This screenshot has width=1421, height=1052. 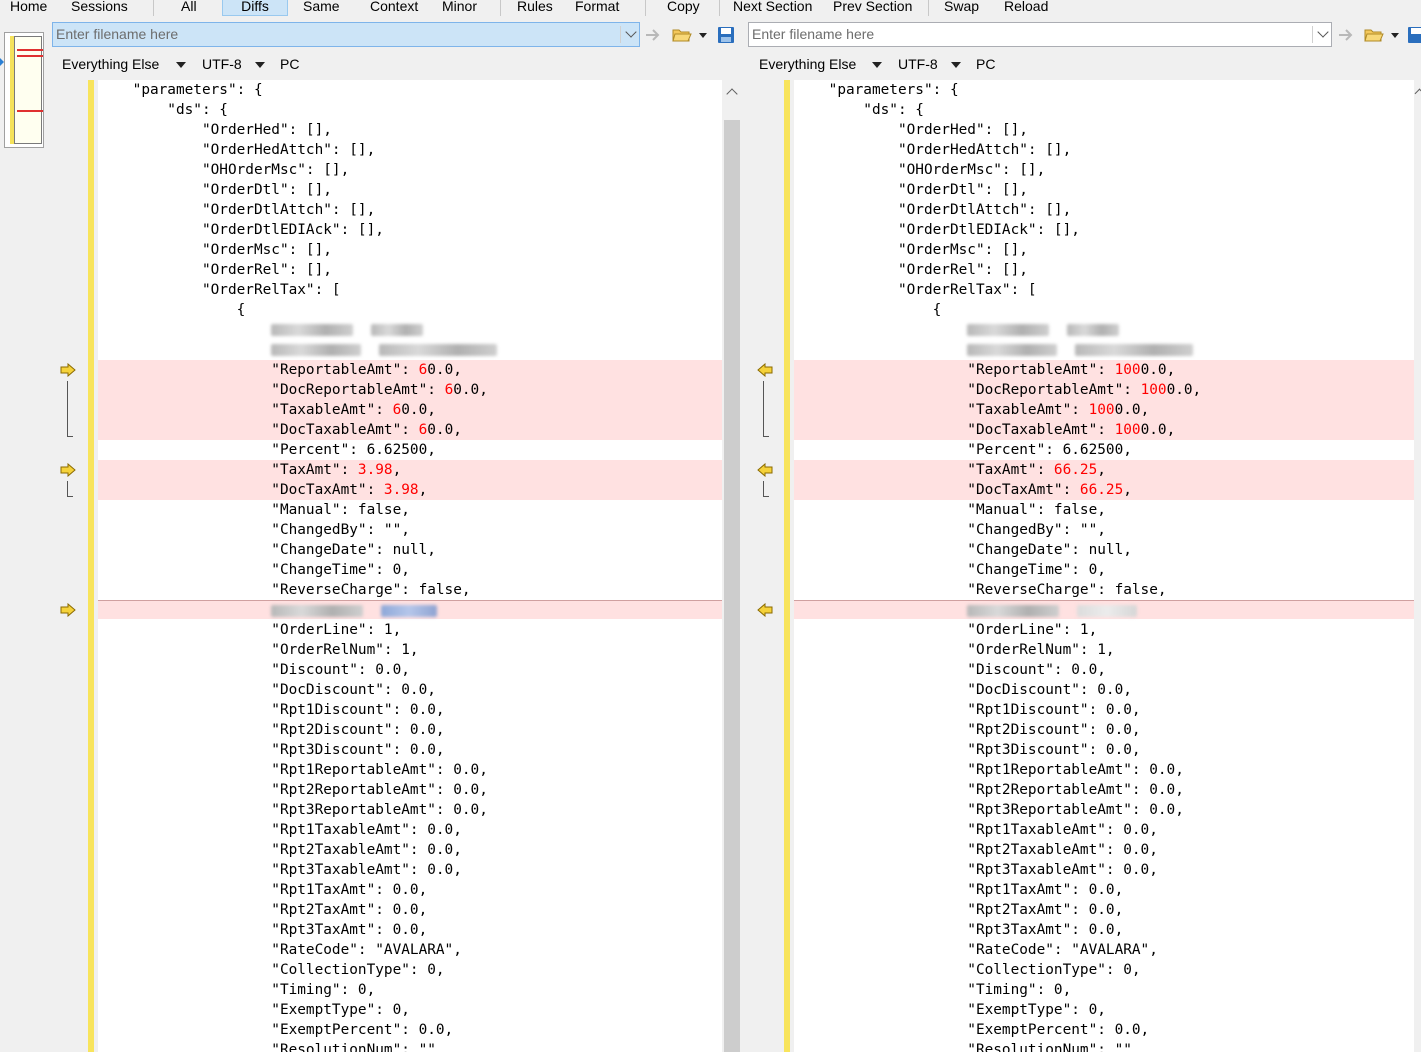 What do you see at coordinates (683, 8) in the screenshot?
I see `copy-button: Copy` at bounding box center [683, 8].